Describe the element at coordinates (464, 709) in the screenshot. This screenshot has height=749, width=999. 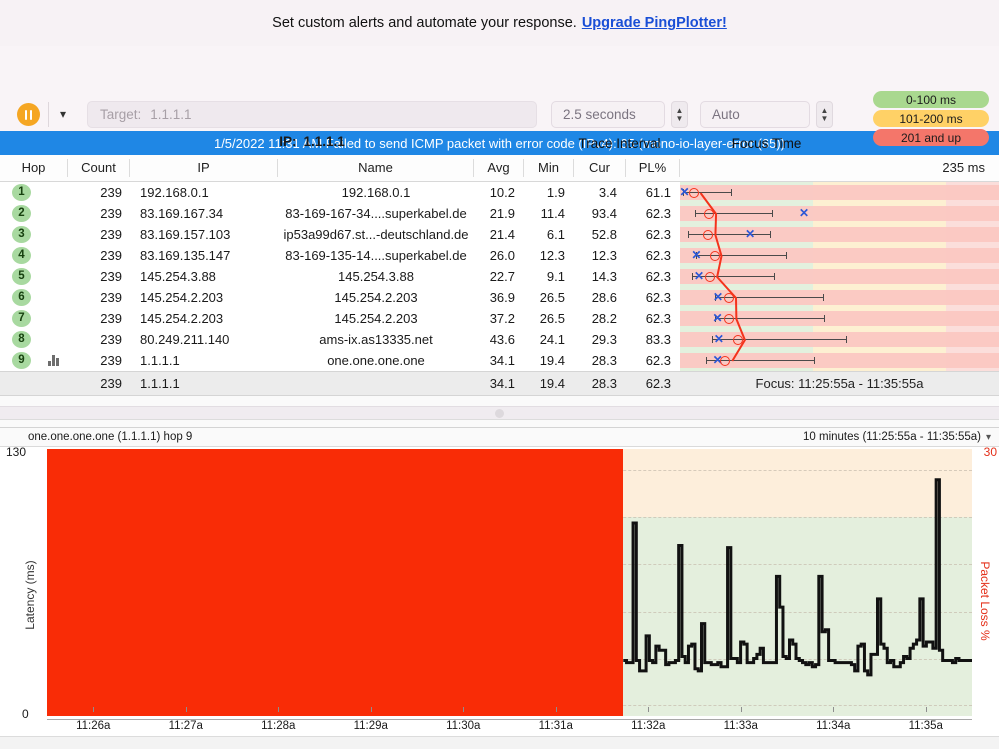
I see `x-tick-mark` at that location.